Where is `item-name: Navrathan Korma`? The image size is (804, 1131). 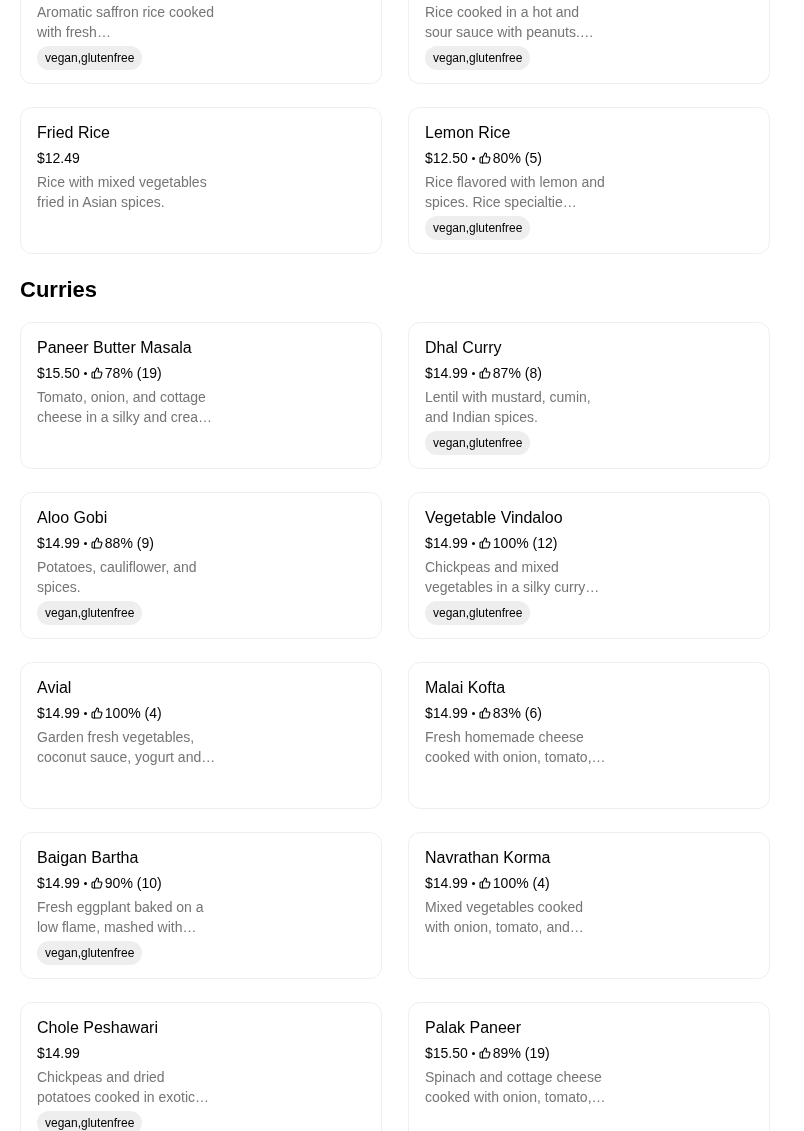
item-name: Navrathan Korma is located at coordinates (488, 858).